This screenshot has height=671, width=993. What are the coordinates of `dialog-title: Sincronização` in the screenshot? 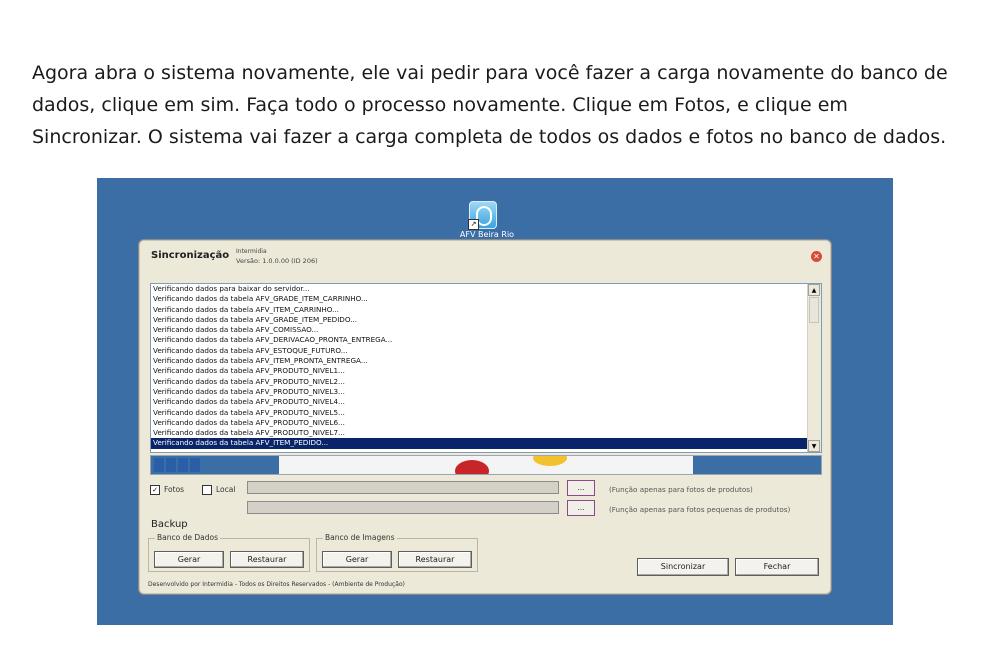 It's located at (190, 255).